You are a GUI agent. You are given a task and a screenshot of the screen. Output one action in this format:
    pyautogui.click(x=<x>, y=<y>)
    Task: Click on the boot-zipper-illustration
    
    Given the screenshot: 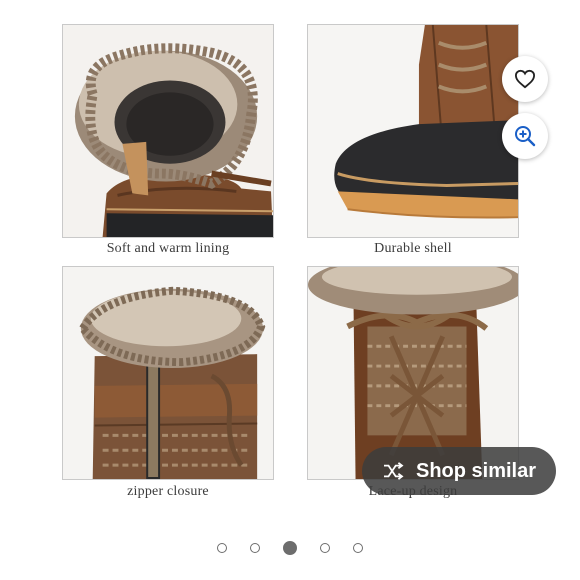 What is the action you would take?
    pyautogui.click(x=168, y=373)
    